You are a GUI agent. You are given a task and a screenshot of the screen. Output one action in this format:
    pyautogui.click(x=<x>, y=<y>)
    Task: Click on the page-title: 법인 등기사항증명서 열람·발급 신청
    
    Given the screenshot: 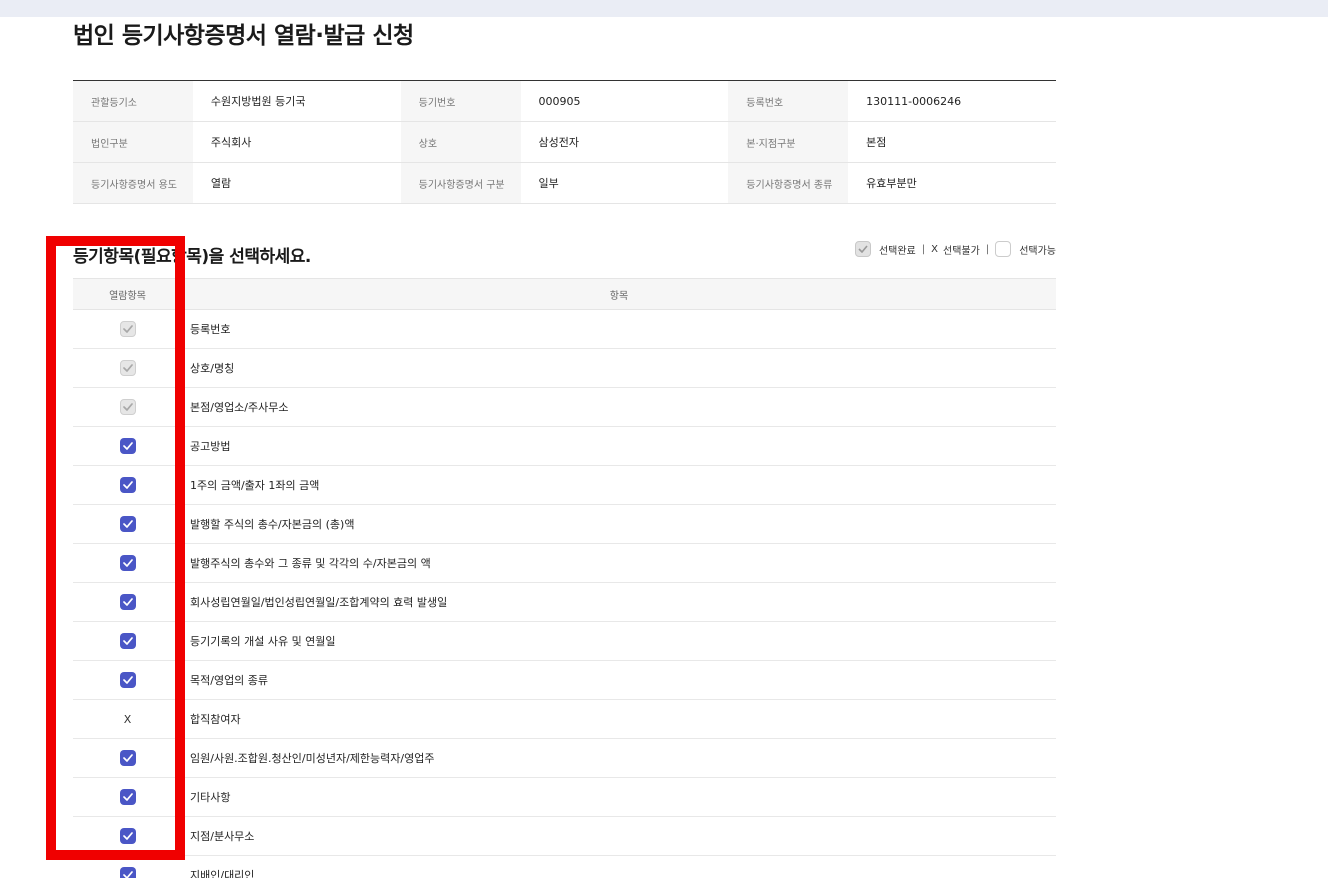 What is the action you would take?
    pyautogui.click(x=243, y=36)
    